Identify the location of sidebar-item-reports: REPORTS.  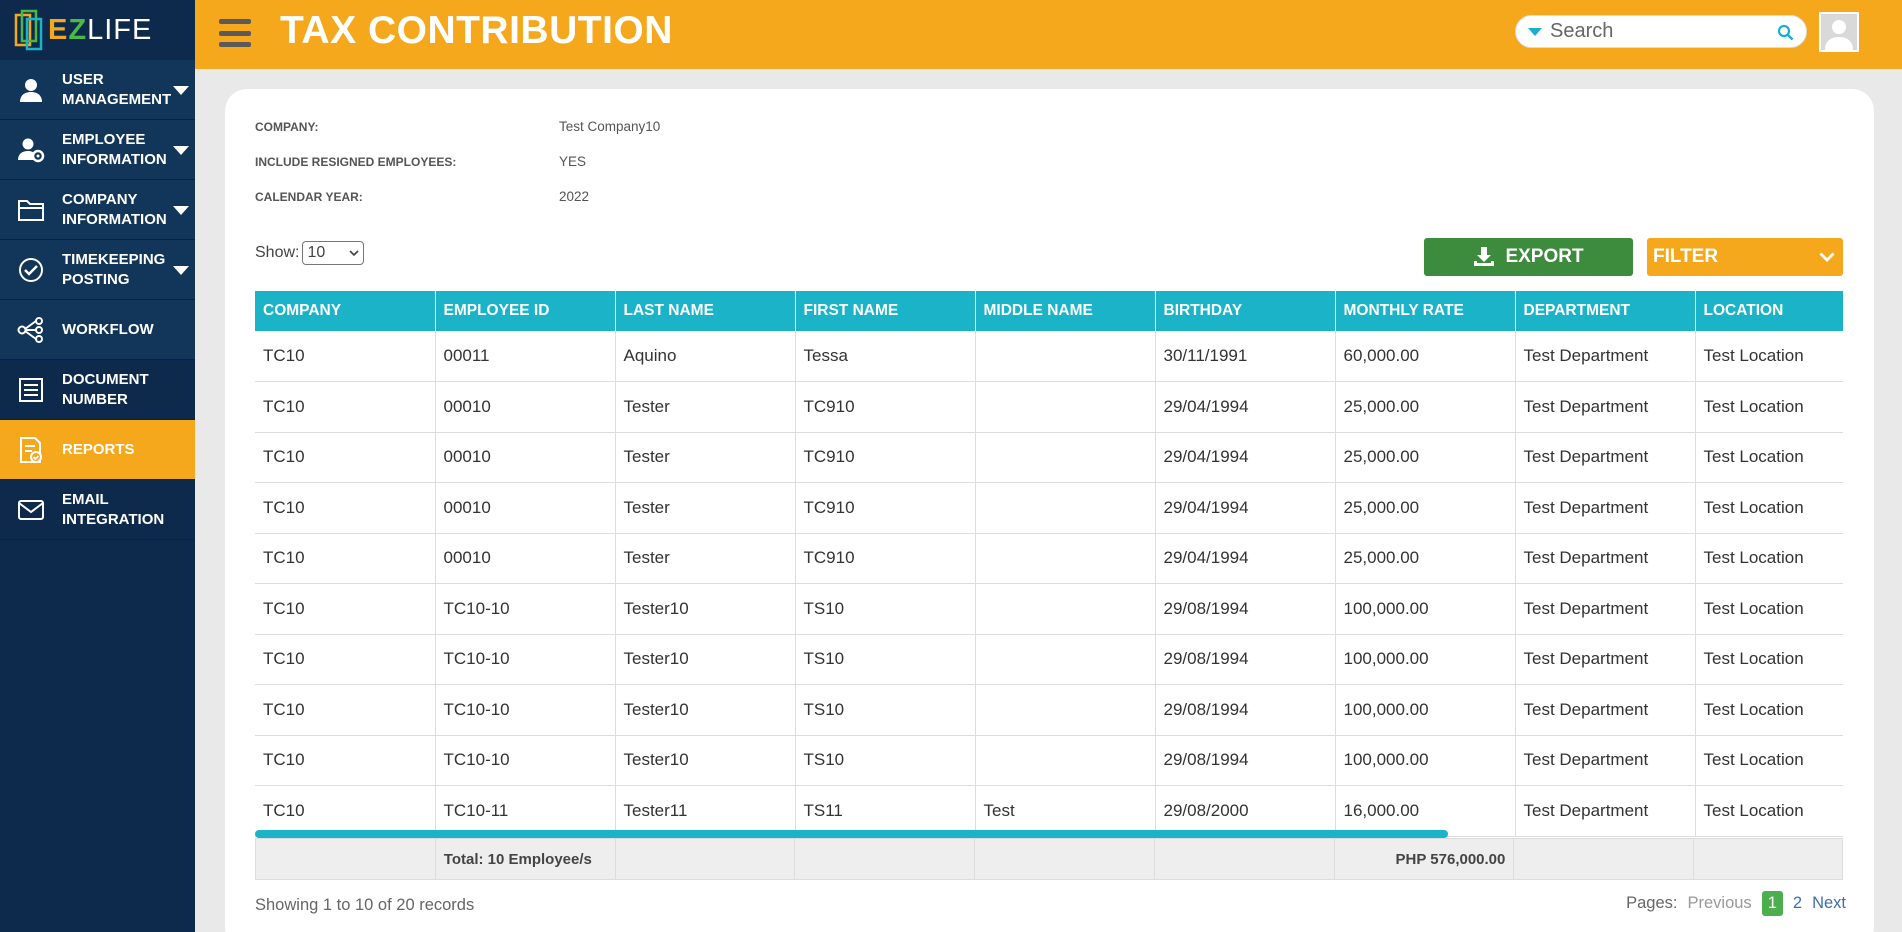
(97, 450).